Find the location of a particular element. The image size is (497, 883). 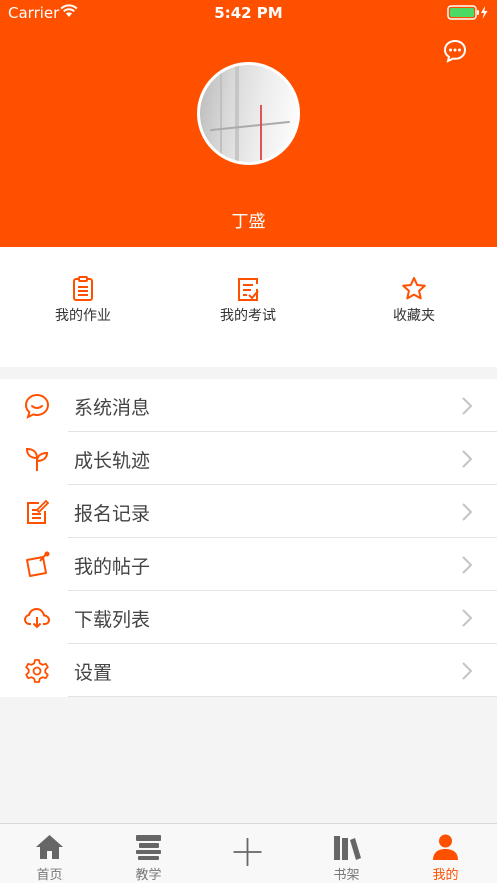

menu-label: 报名记录 is located at coordinates (112, 514).